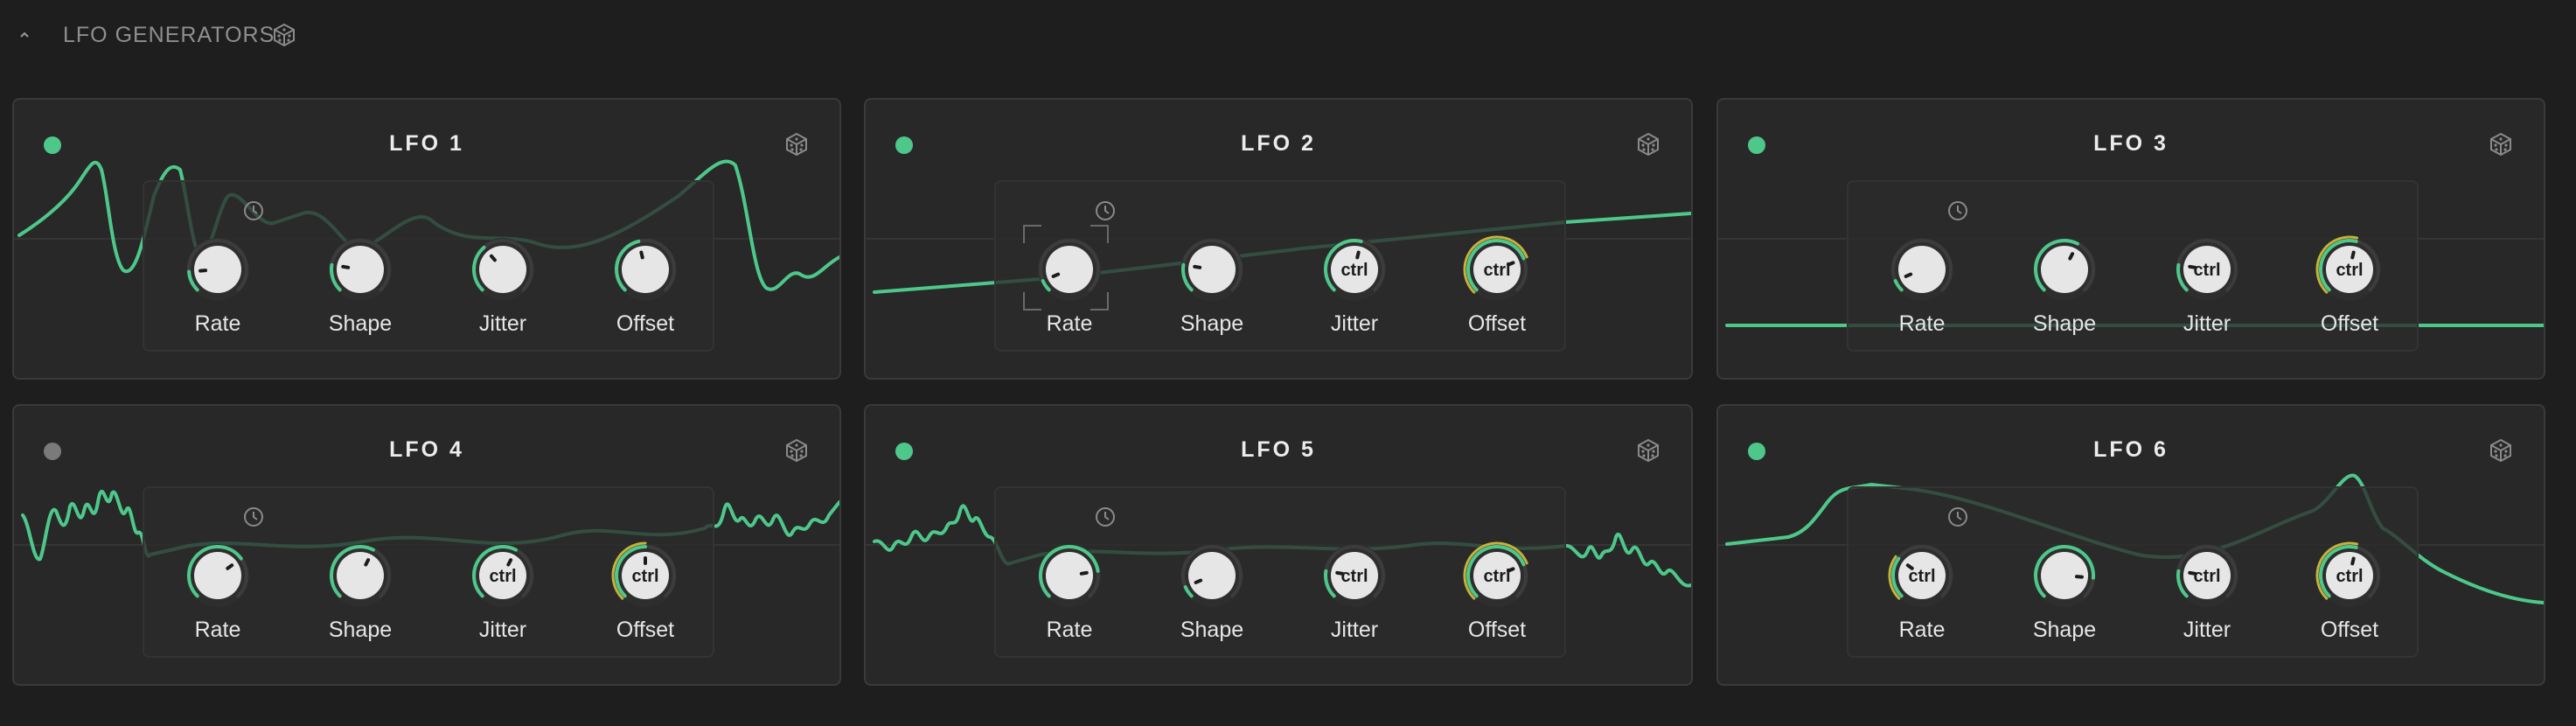 The width and height of the screenshot is (2576, 726). I want to click on lfo-panel: LFO 3 Rate Shape ctrl Jitter ctrl Offset, so click(2130, 239).